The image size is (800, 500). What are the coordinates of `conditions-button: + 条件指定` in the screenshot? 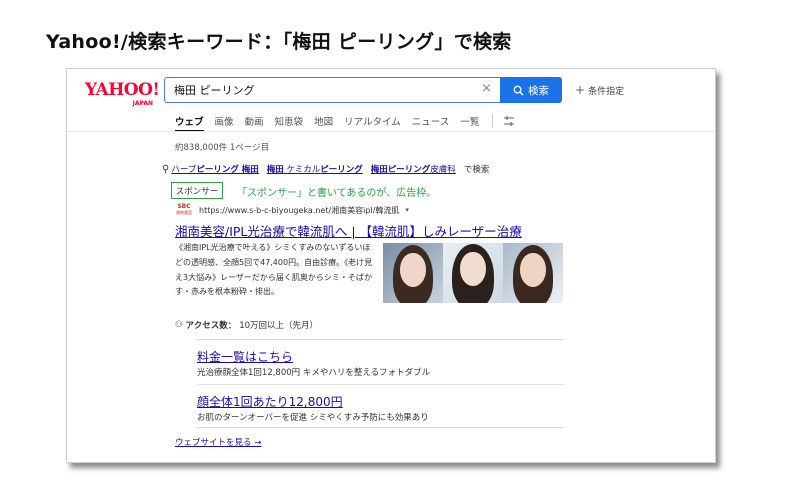 It's located at (599, 90).